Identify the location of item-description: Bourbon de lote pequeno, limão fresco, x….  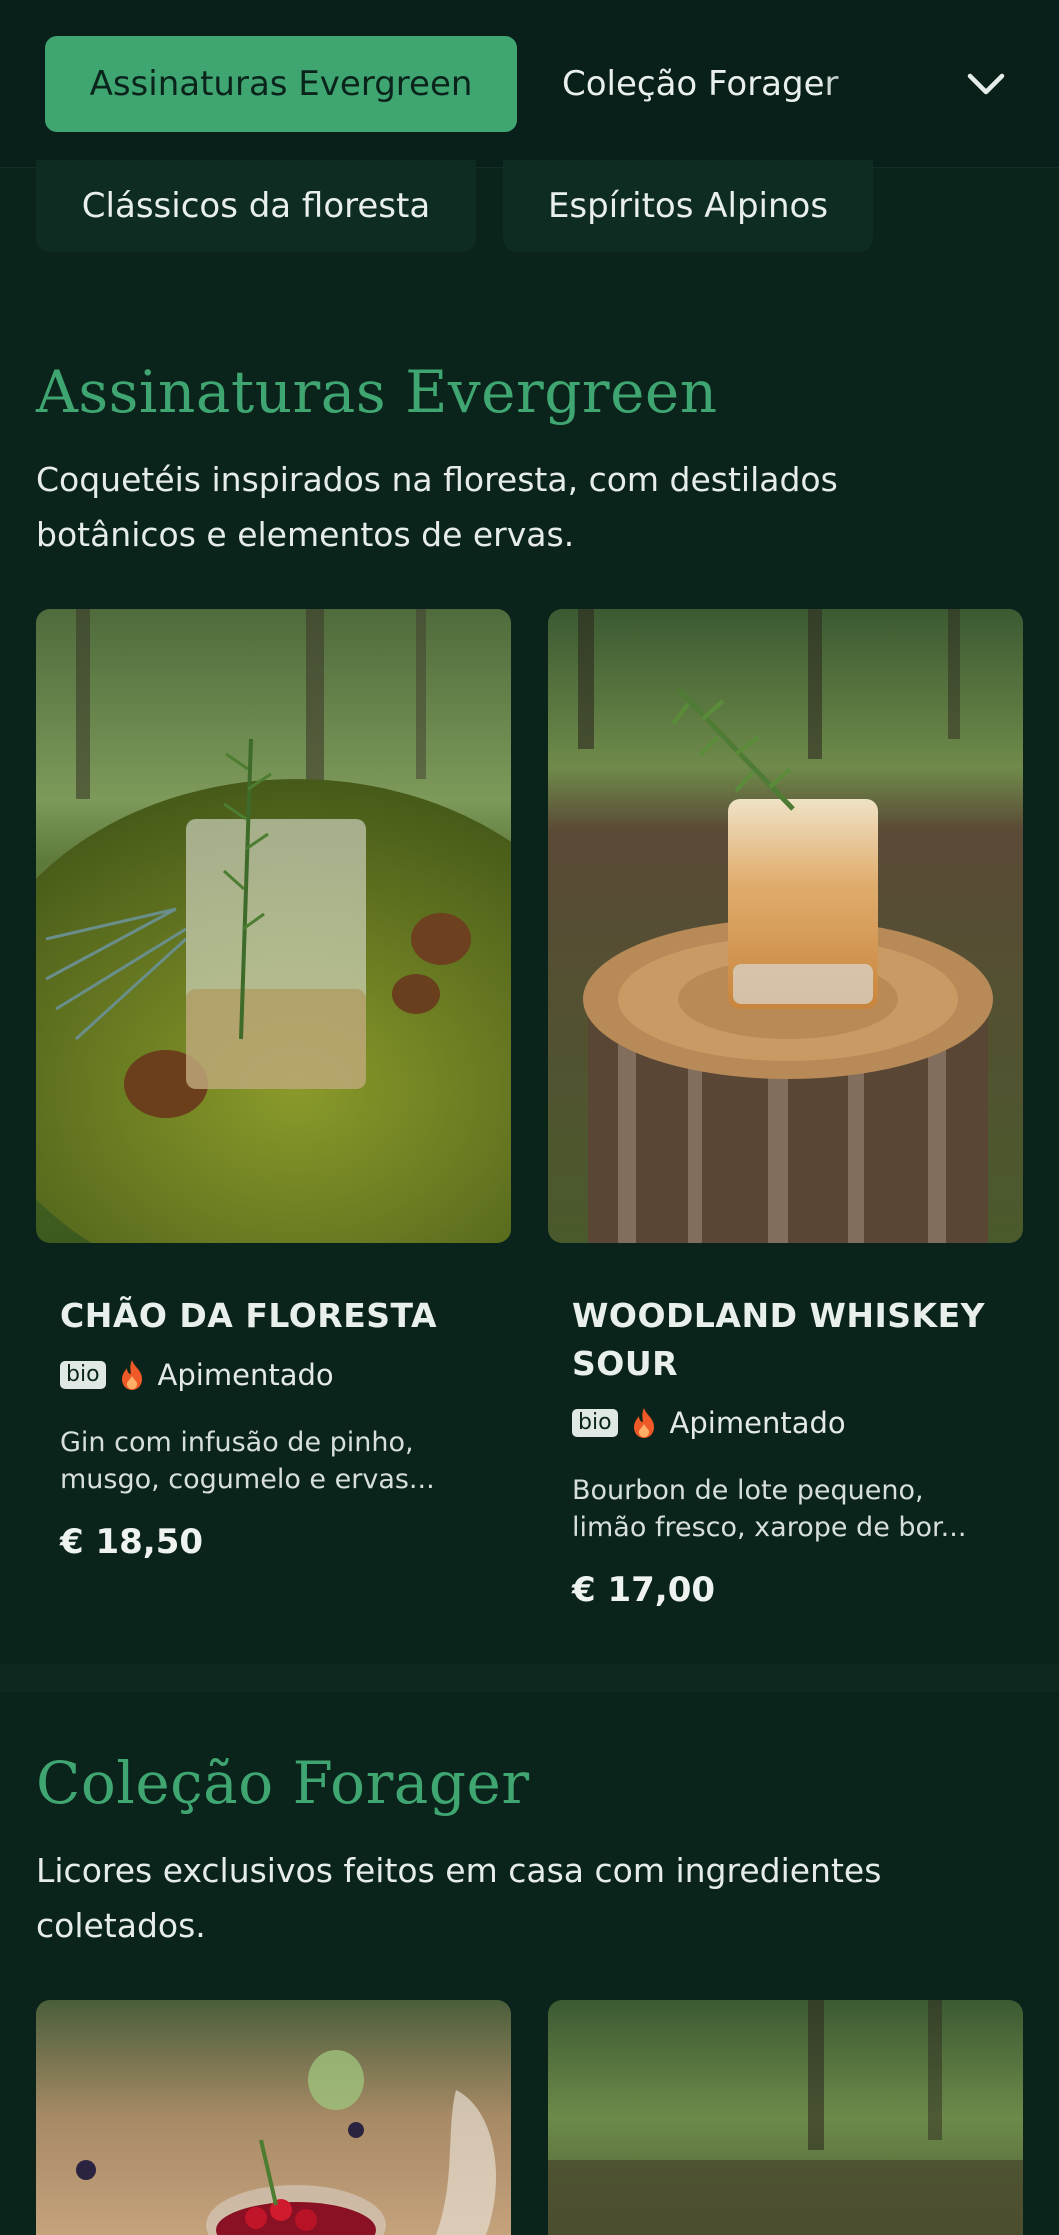
(769, 1509).